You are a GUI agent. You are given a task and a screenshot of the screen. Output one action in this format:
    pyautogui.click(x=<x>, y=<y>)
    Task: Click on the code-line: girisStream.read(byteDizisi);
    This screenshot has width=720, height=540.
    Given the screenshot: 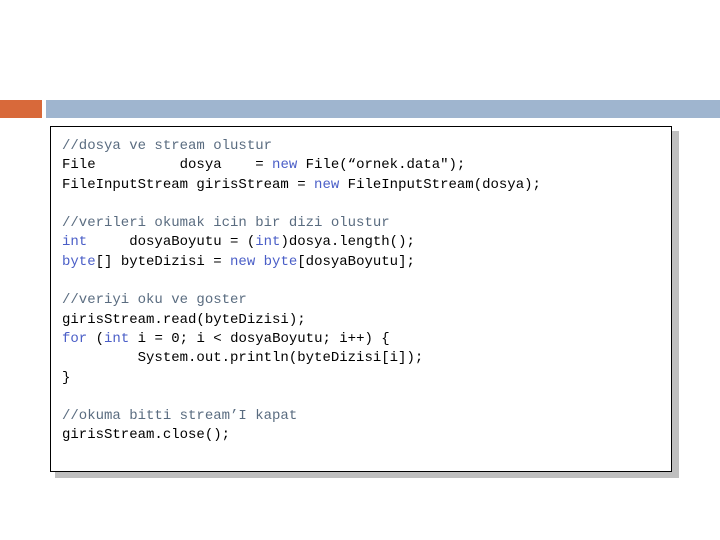 What is the action you would take?
    pyautogui.click(x=301, y=320)
    